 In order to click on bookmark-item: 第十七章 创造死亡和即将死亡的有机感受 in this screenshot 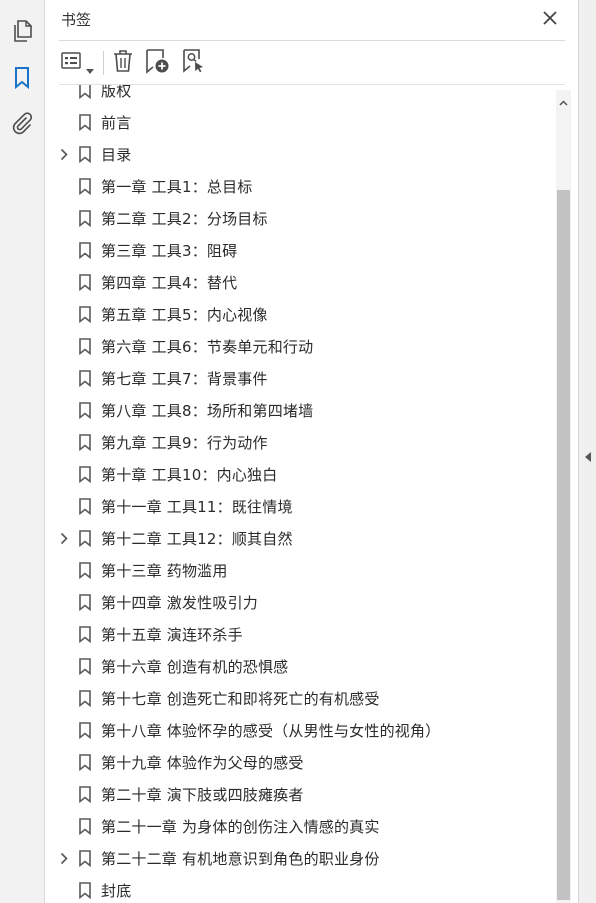, I will do `click(305, 698)`.